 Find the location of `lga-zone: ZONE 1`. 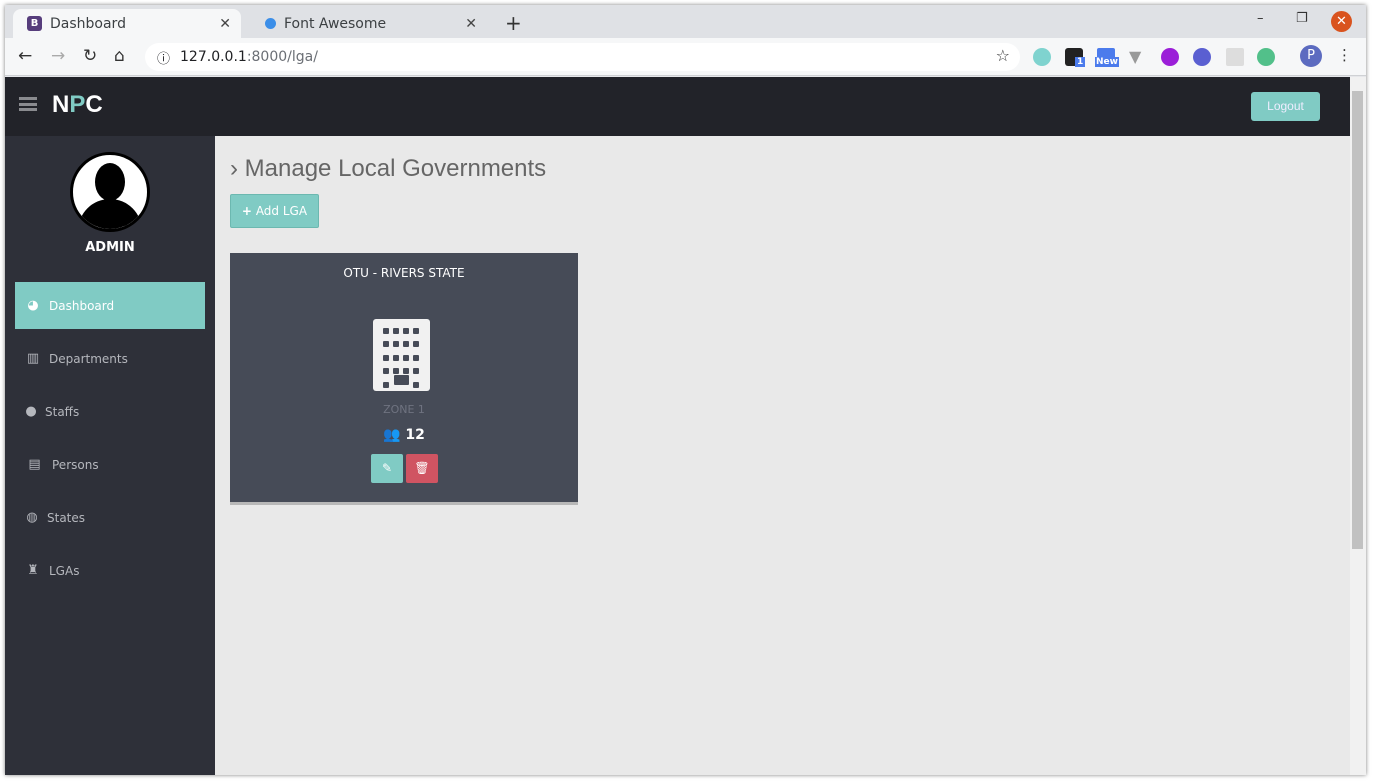

lga-zone: ZONE 1 is located at coordinates (404, 409).